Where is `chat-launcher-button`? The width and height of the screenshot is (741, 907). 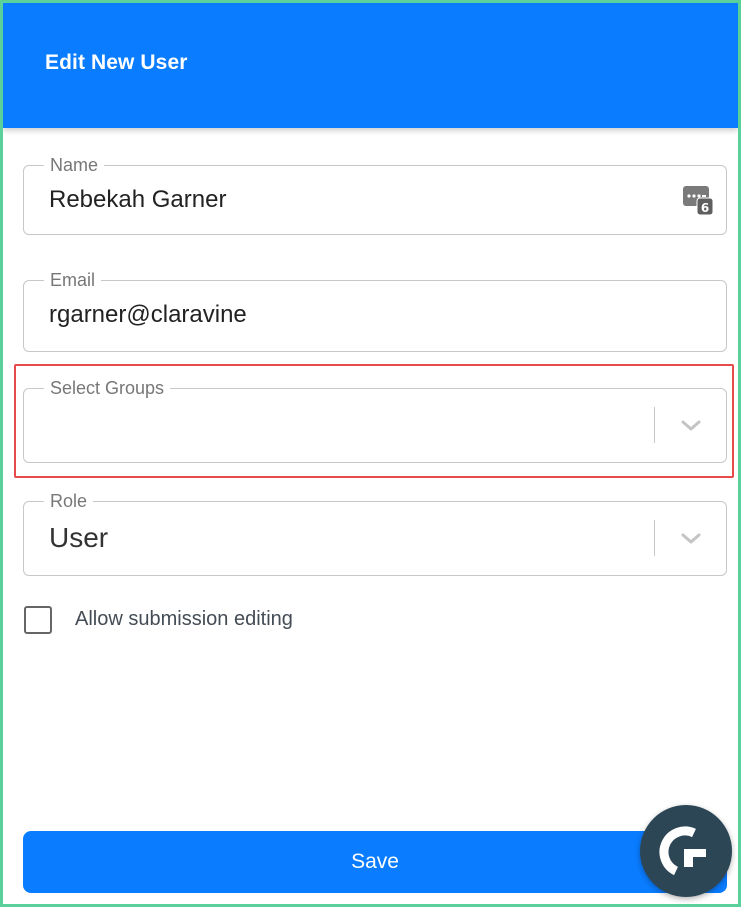
chat-launcher-button is located at coordinates (686, 851).